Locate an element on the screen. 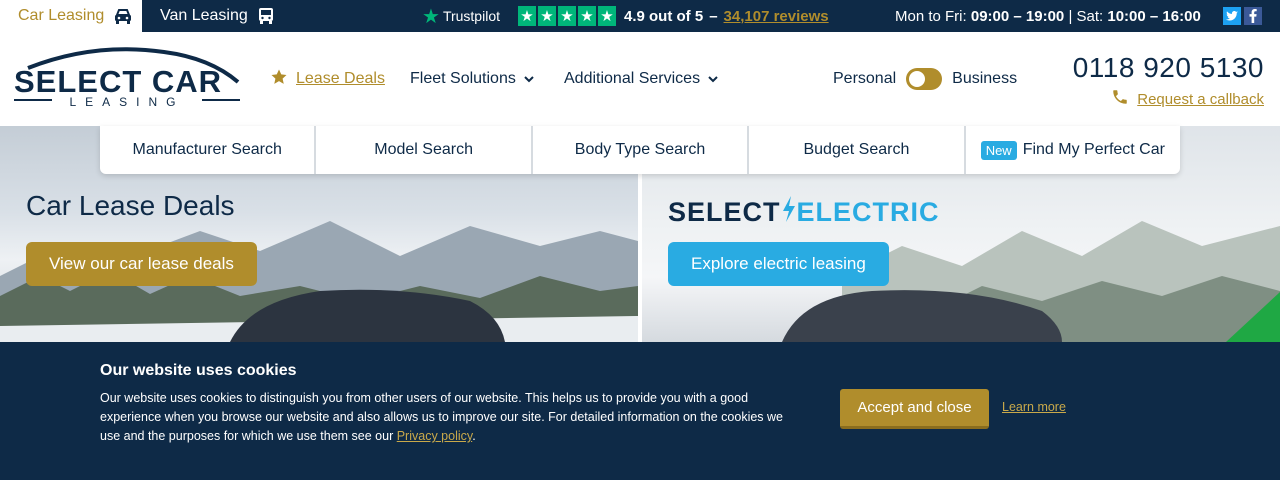 The height and width of the screenshot is (480, 1280). star-icon is located at coordinates (279, 79).